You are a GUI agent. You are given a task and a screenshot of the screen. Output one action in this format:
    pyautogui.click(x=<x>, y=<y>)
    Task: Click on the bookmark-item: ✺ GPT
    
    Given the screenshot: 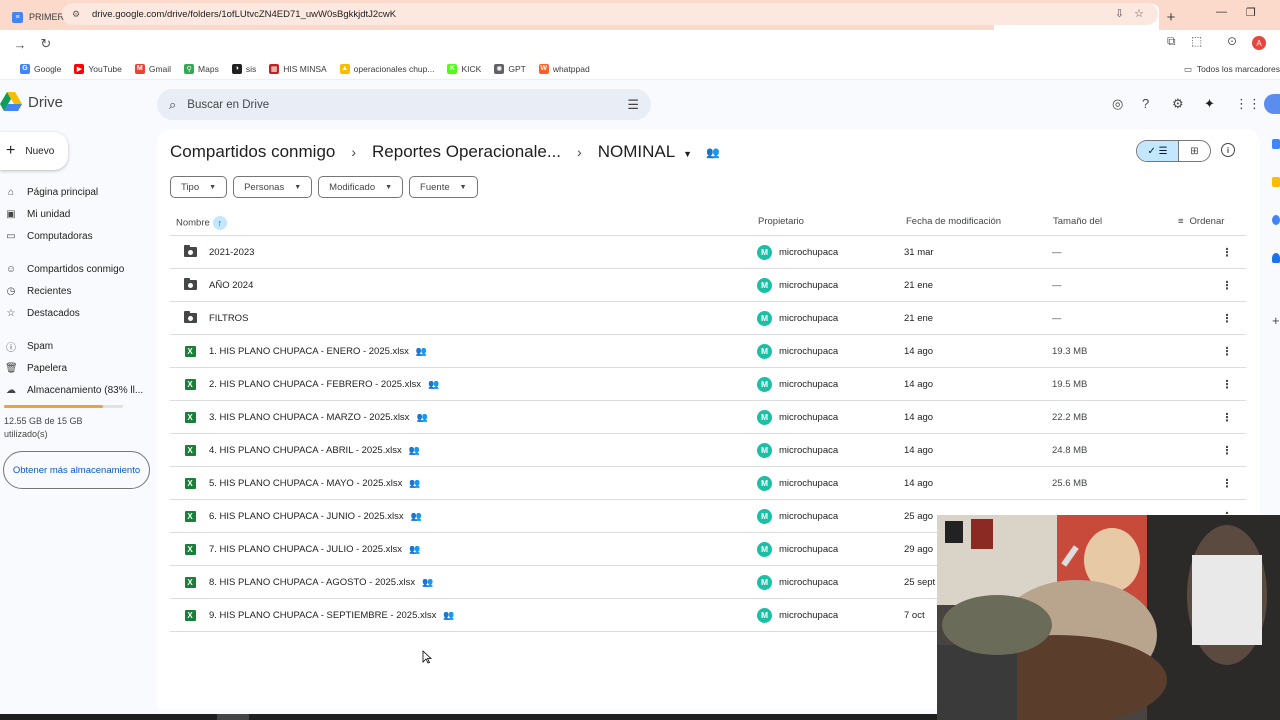 What is the action you would take?
    pyautogui.click(x=510, y=68)
    